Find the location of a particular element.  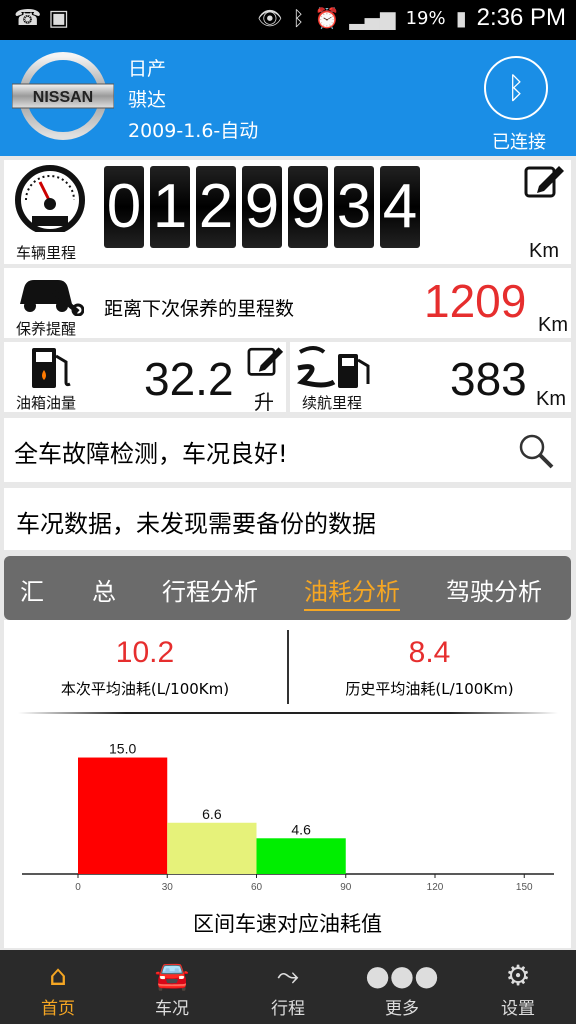

odometer-card: 车辆里程 Km 0129934 is located at coordinates (287, 212).